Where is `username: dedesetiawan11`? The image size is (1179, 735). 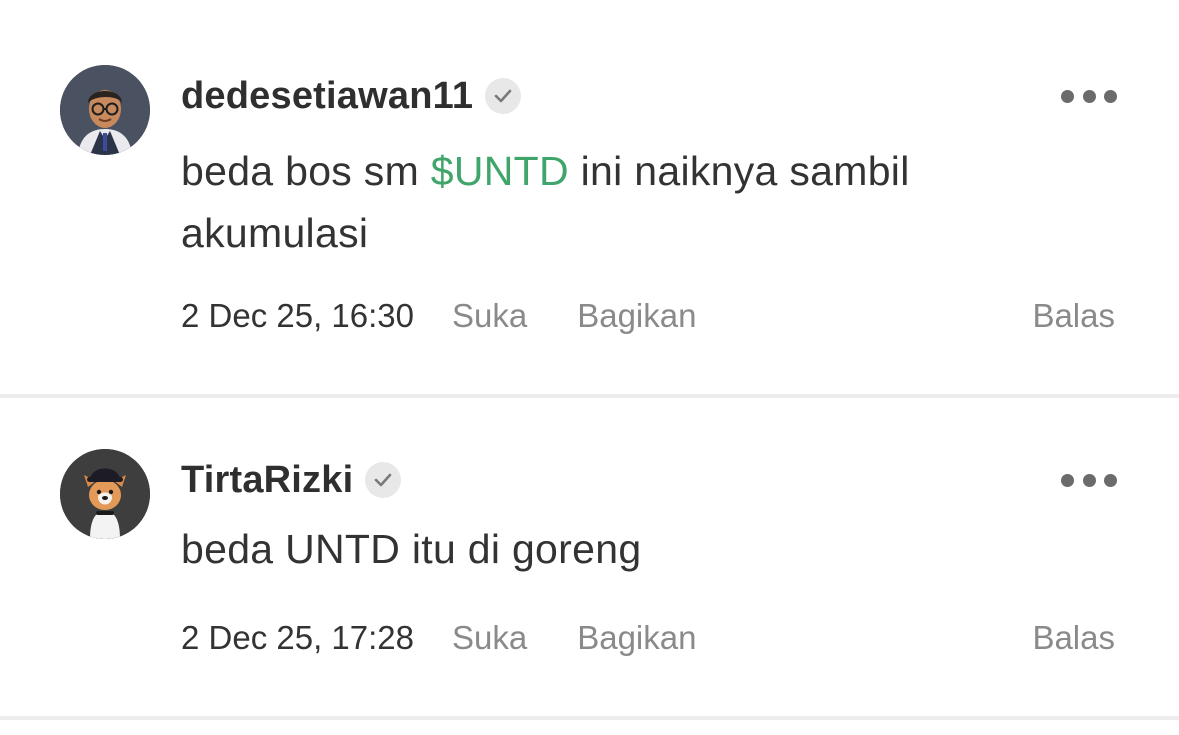 username: dedesetiawan11 is located at coordinates (327, 96).